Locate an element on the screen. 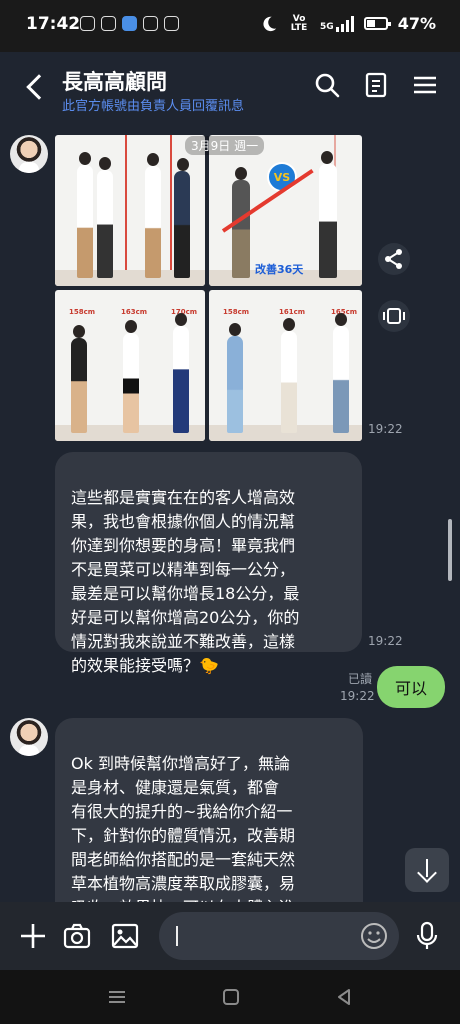  before-after-photo-4: 158cm 161cm 165cm is located at coordinates (285, 365).